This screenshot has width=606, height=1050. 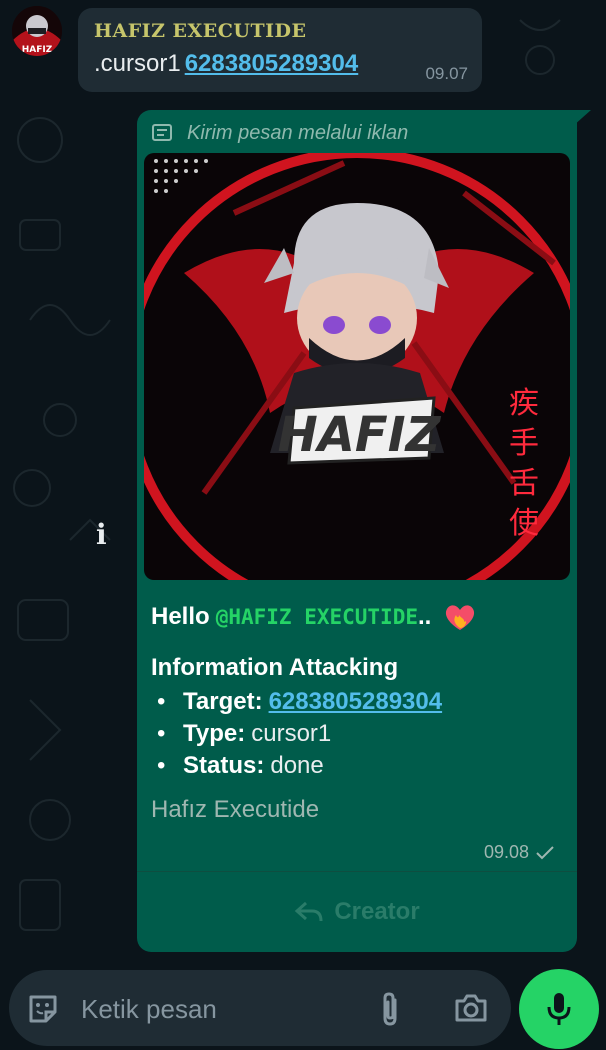 I want to click on list-item: • Type: cursor1, so click(x=356, y=734).